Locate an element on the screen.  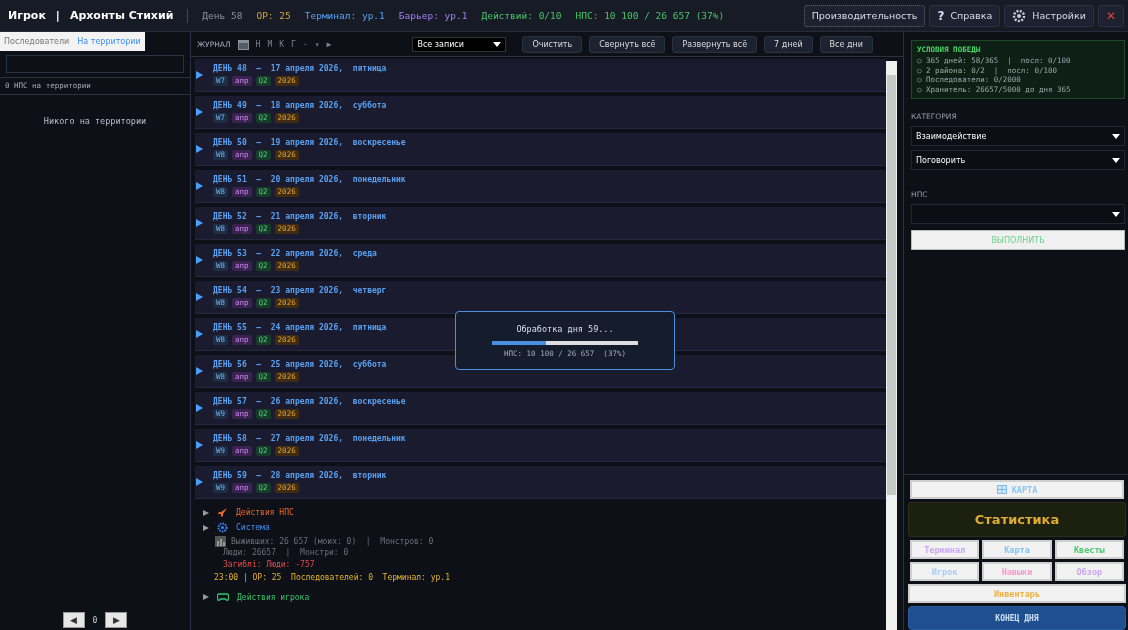
day-title: ДЕНЬ 55 — 24 апреля 2026, пятница is located at coordinates (300, 327).